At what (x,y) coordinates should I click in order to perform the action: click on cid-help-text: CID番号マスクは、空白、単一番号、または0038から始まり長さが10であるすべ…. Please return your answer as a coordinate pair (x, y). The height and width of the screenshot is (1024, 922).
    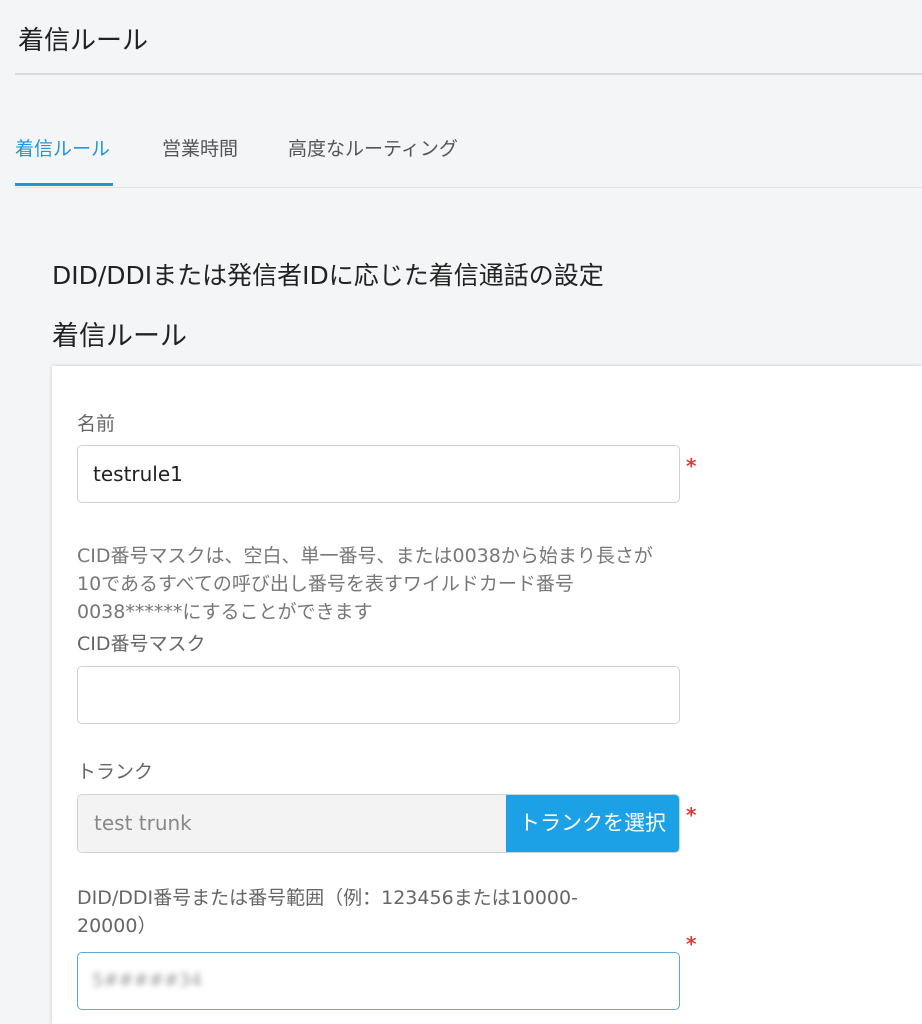
    Looking at the image, I should click on (365, 584).